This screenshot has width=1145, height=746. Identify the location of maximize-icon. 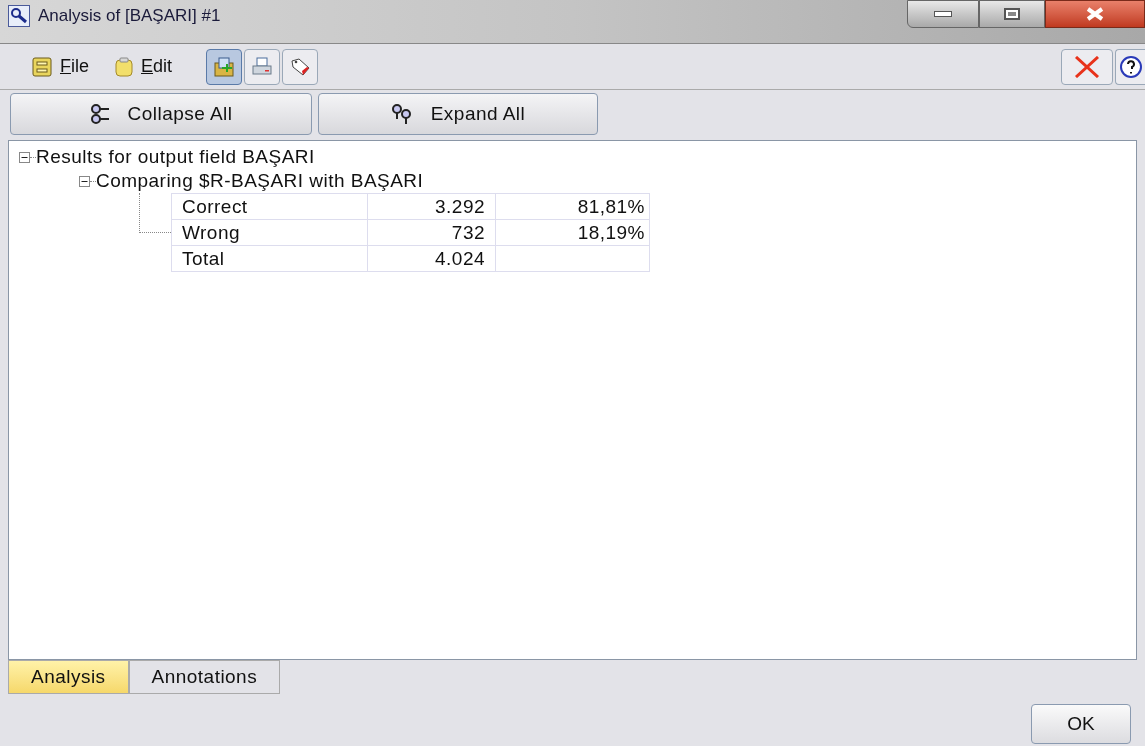
(1012, 14).